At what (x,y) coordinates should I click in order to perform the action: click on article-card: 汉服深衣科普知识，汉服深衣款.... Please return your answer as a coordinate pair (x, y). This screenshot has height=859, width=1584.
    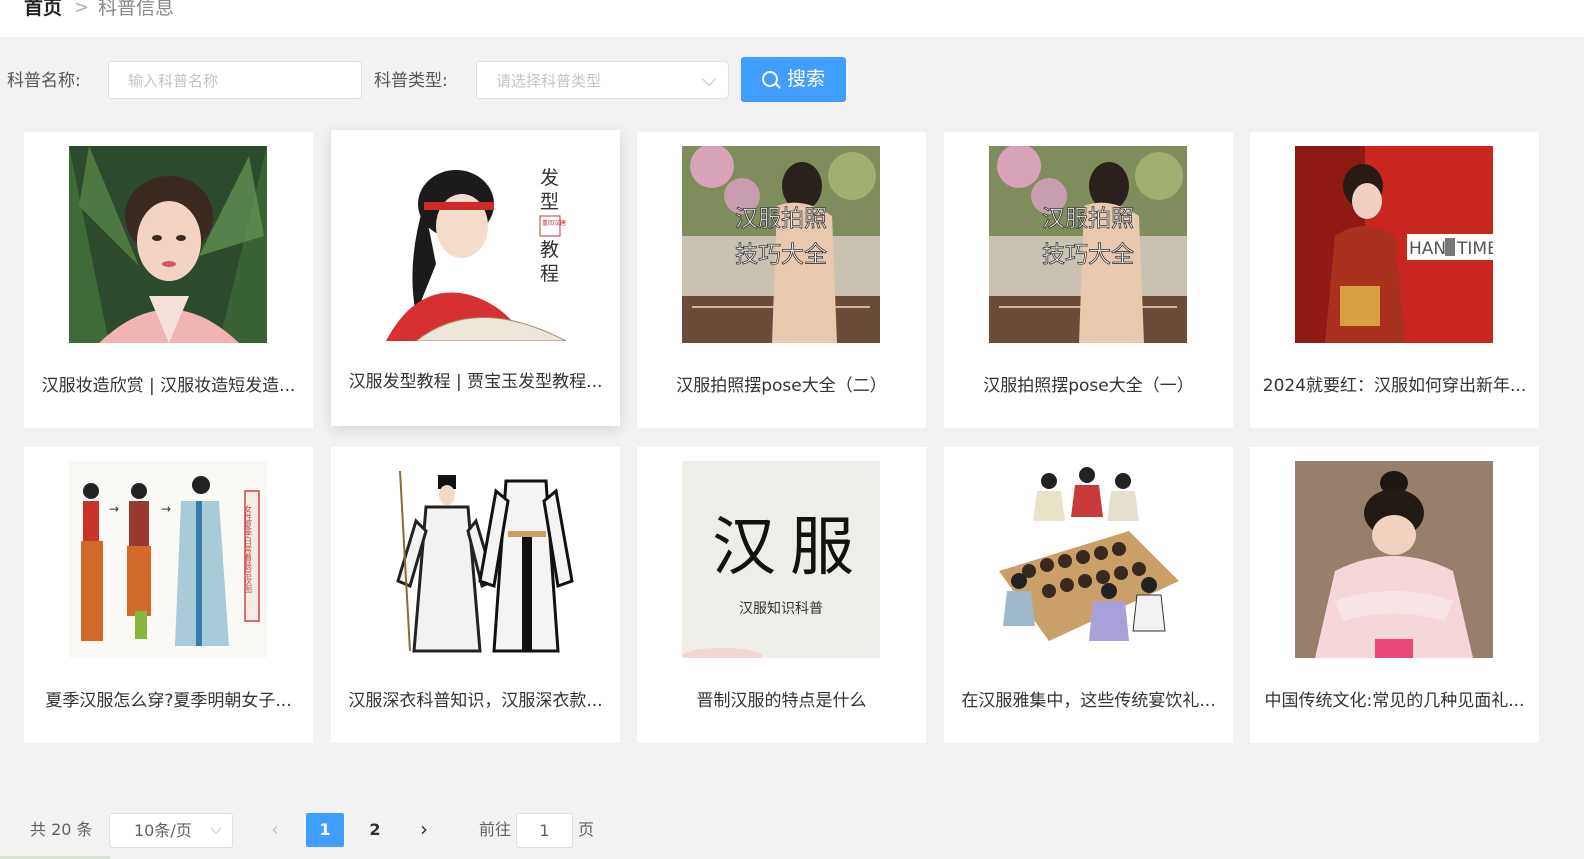
    Looking at the image, I should click on (475, 595).